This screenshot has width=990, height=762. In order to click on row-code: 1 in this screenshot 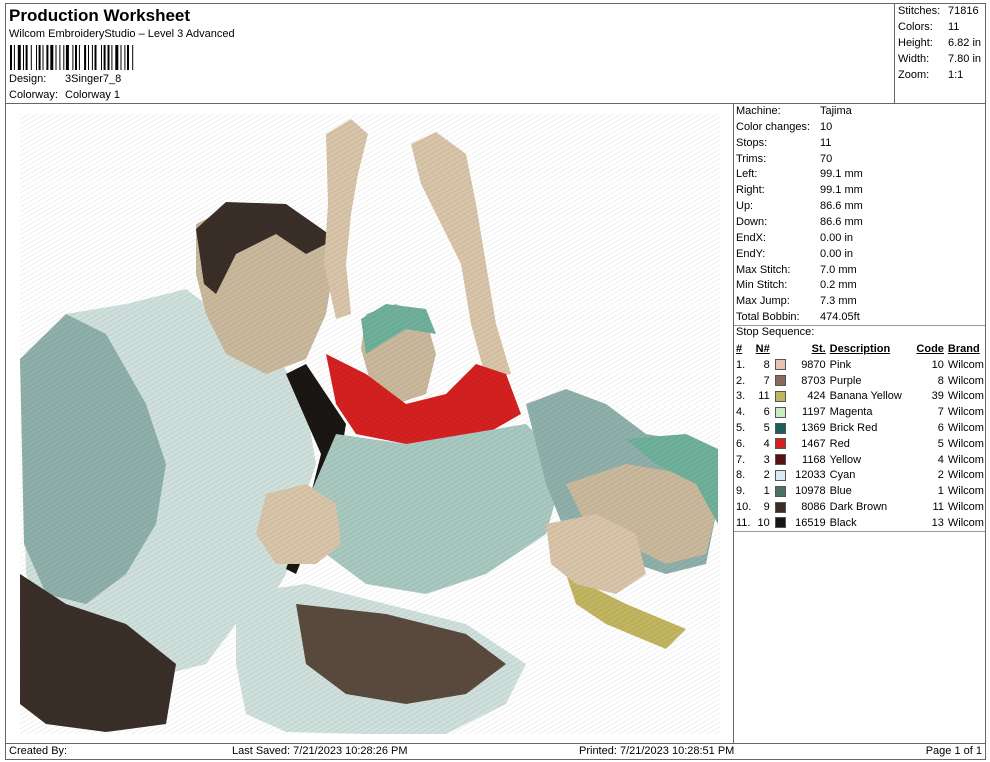, I will do `click(940, 491)`.